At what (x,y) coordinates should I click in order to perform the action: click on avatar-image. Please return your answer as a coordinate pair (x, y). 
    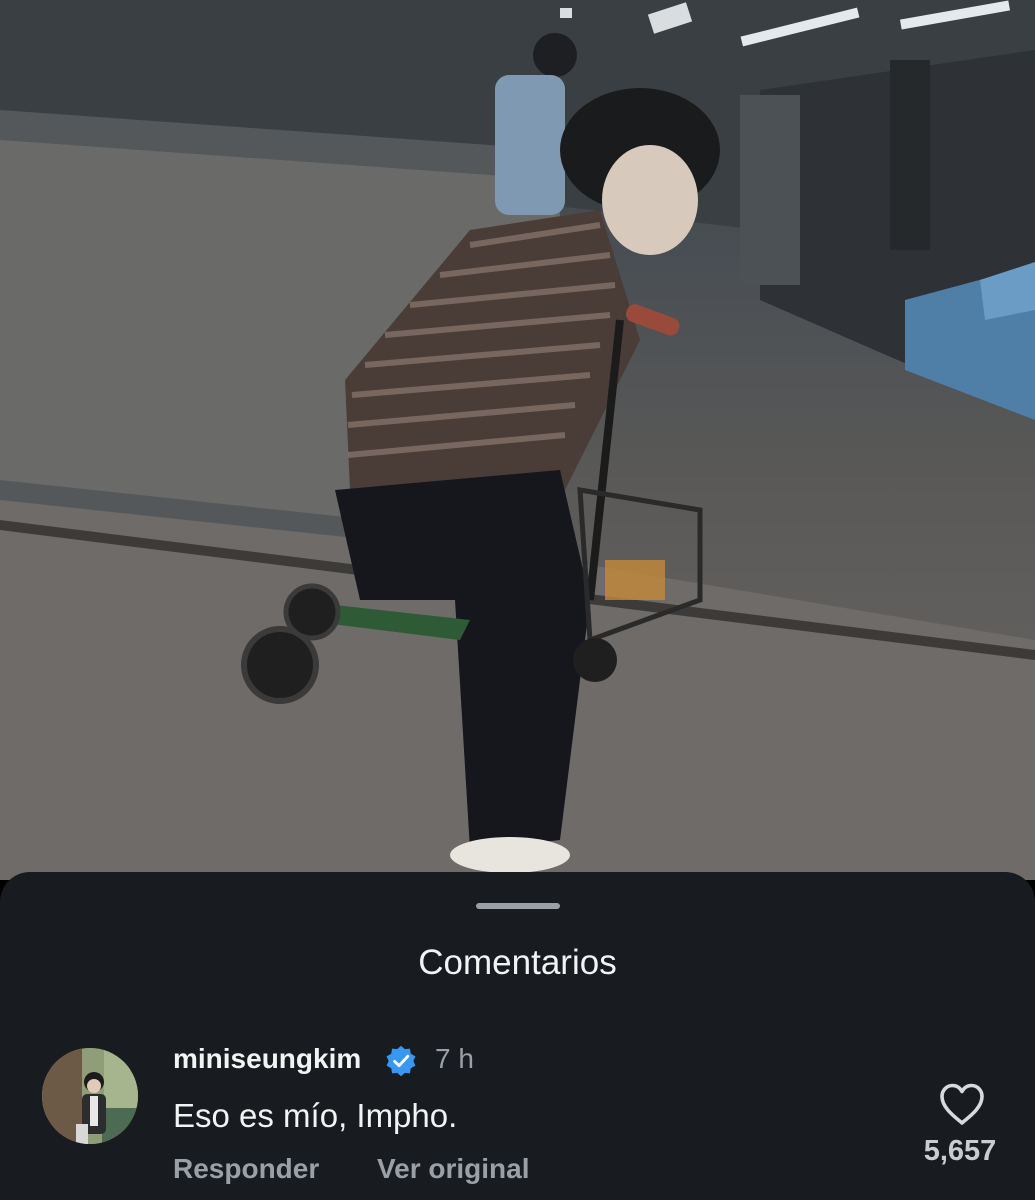
    Looking at the image, I should click on (90, 1096).